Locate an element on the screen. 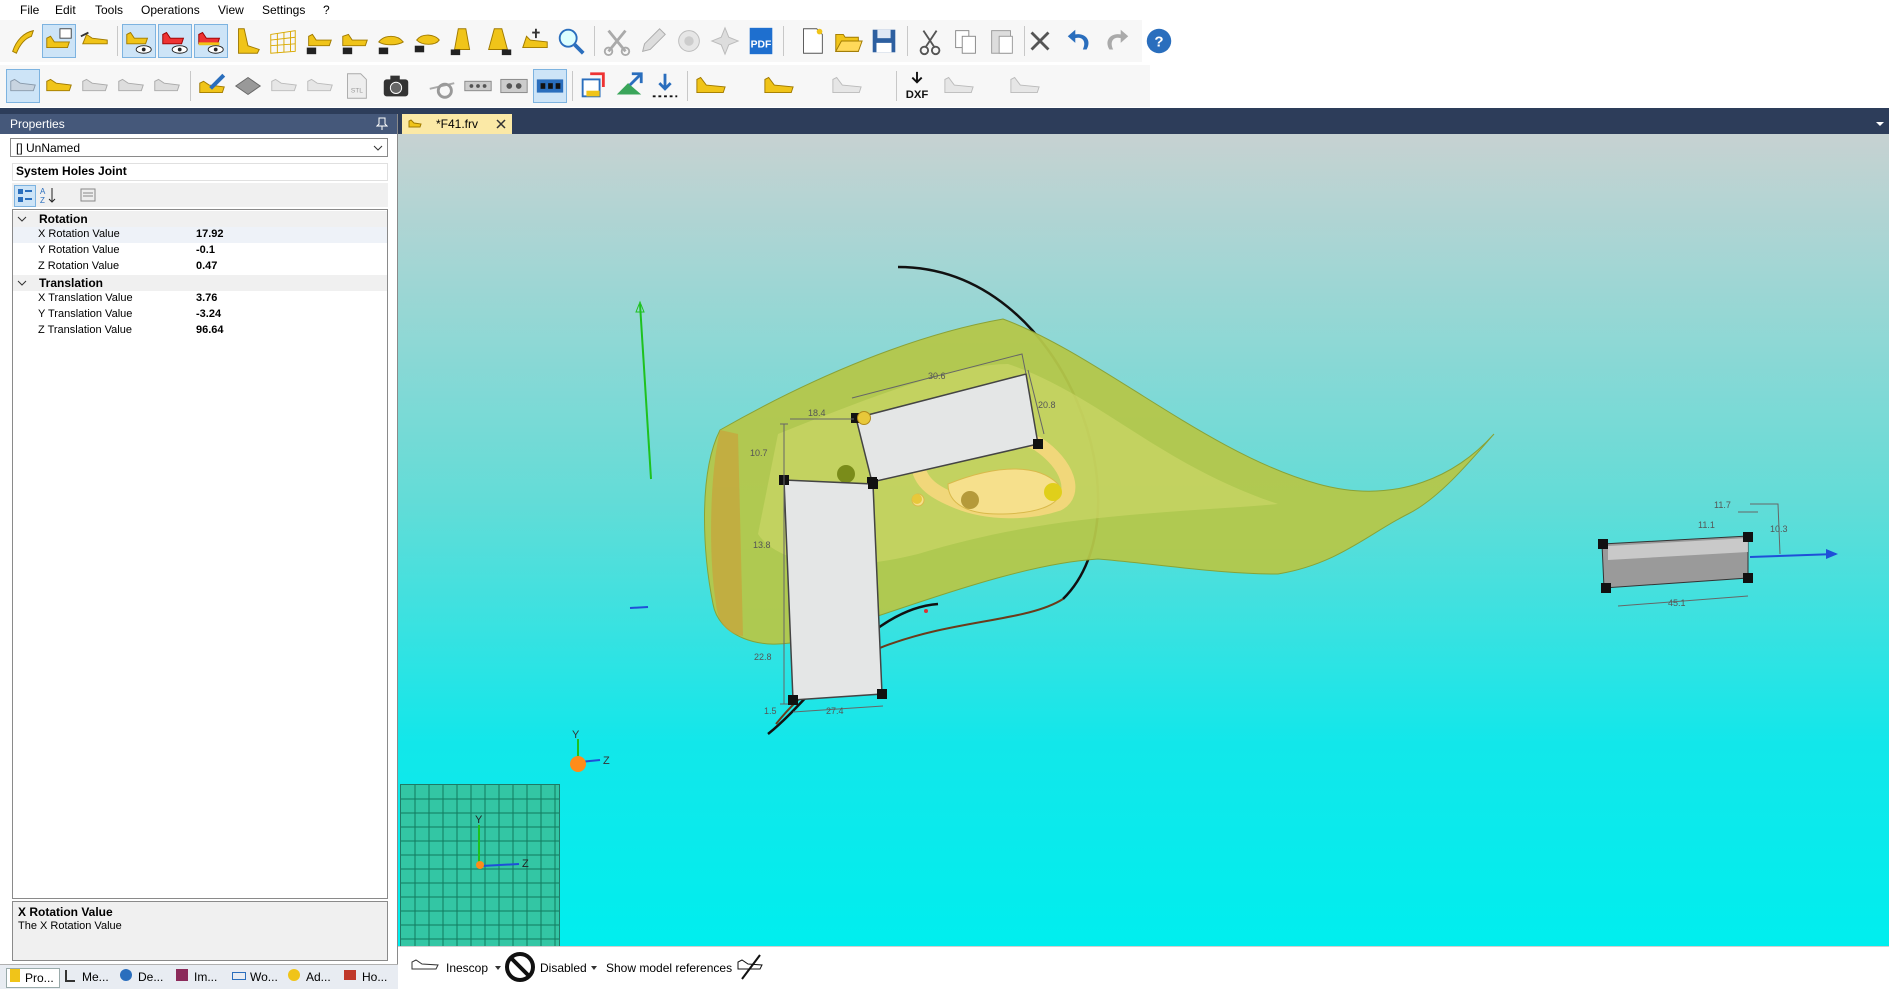 The width and height of the screenshot is (1889, 989). menu-settings: Settings is located at coordinates (283, 10).